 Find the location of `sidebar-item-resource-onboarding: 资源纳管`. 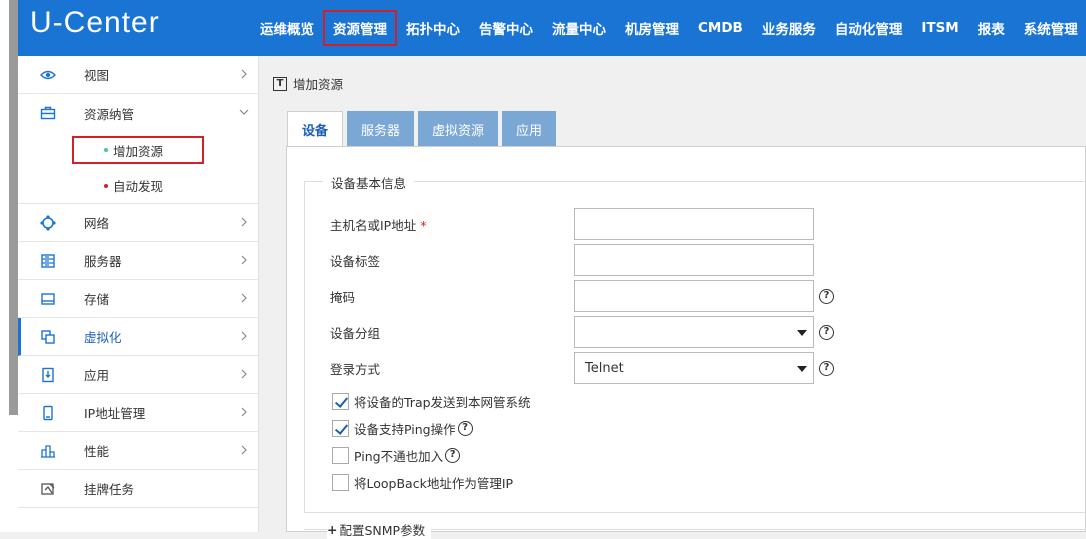

sidebar-item-resource-onboarding: 资源纳管 is located at coordinates (138, 113).